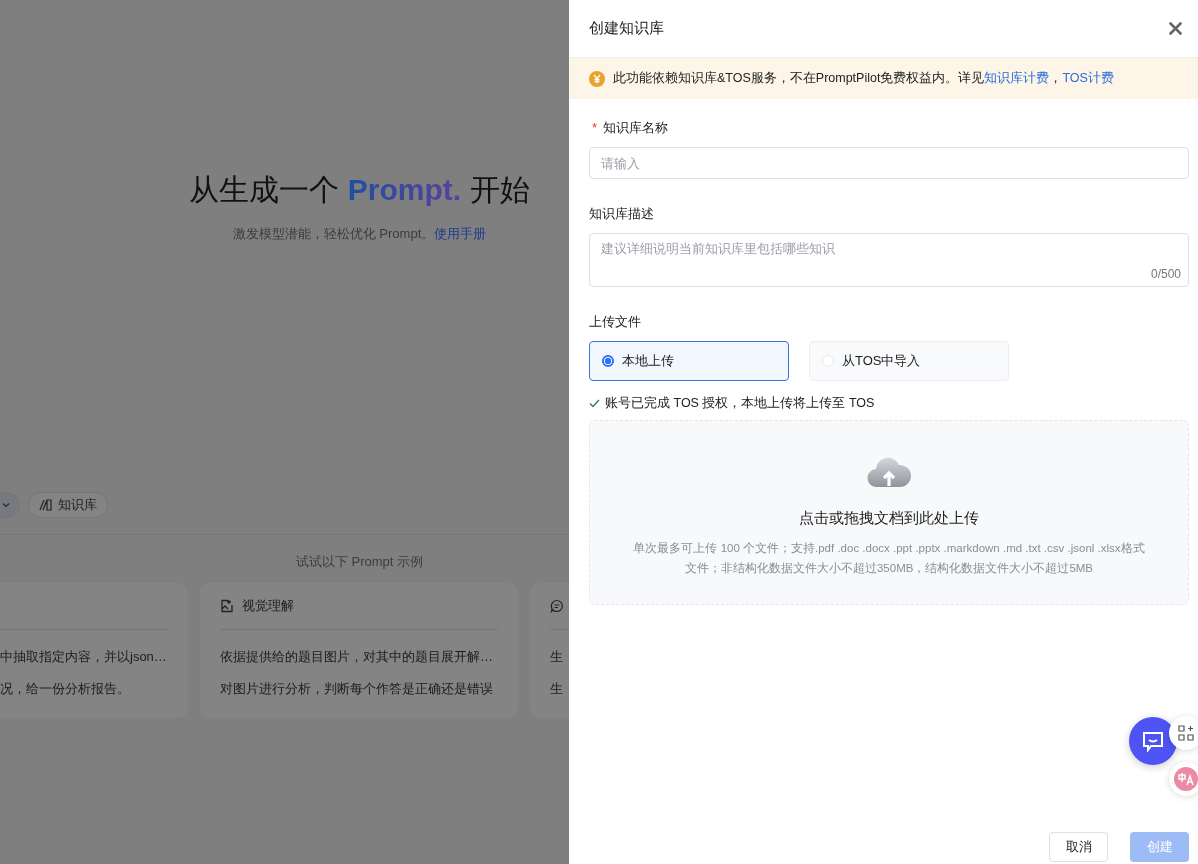 The width and height of the screenshot is (1198, 864). I want to click on example-card: 中抽取指定内容，并以json… 况，给一份分析报告。, so click(94, 650).